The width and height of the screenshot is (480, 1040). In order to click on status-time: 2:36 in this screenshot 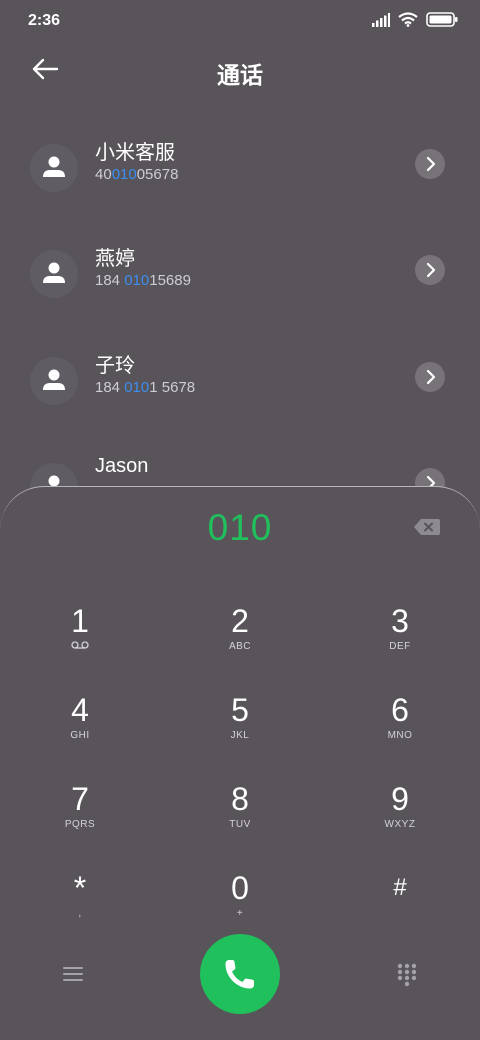, I will do `click(44, 20)`.